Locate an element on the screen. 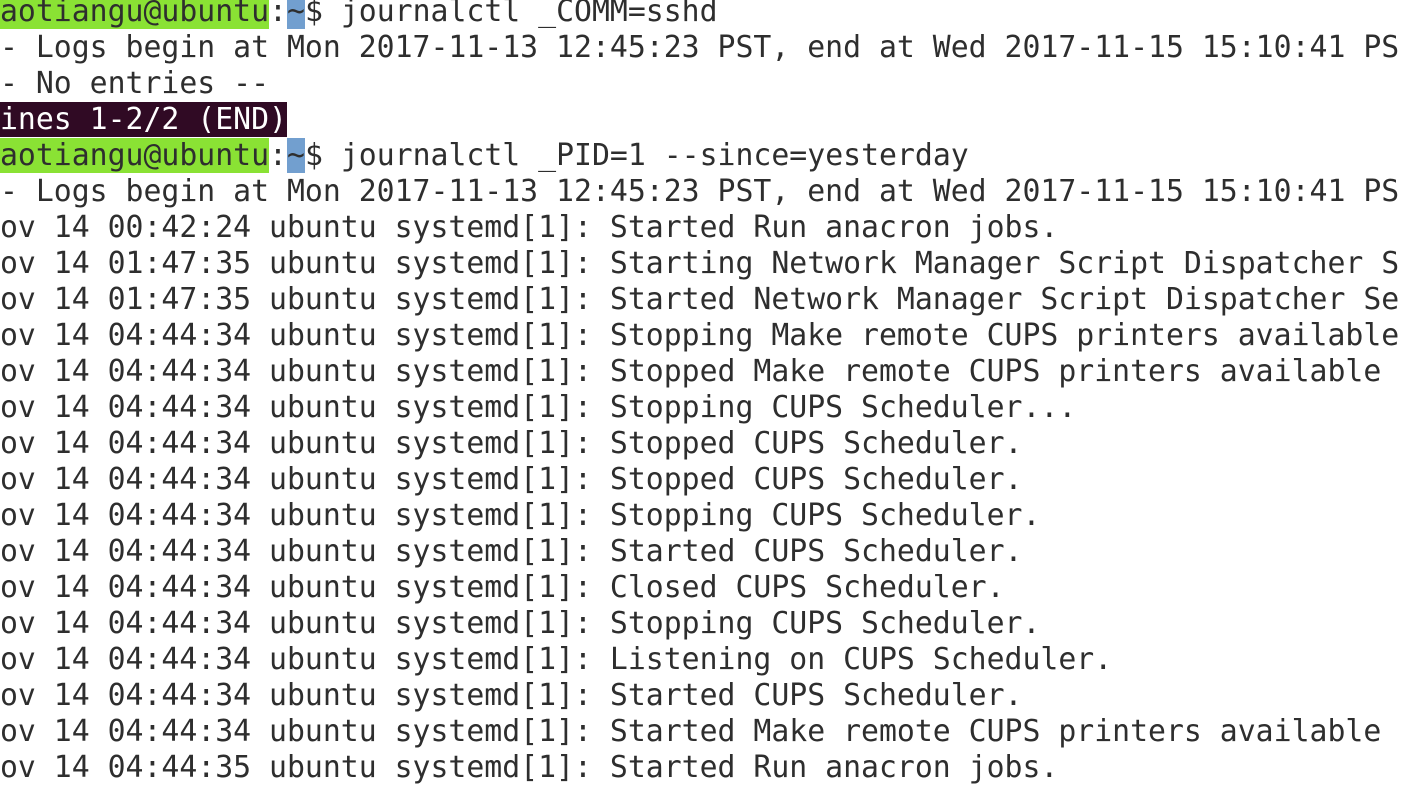  pager-status-line: lines 1-2/2 (END) is located at coordinates (143, 120).